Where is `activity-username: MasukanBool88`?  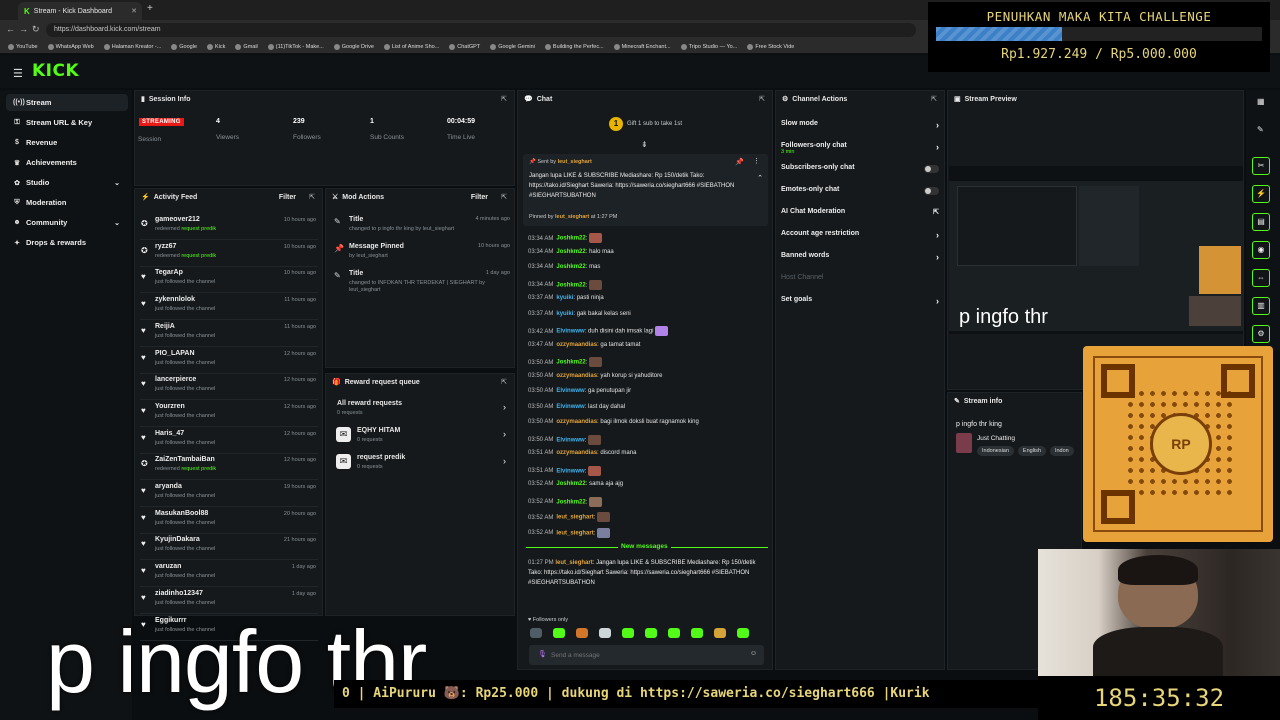
activity-username: MasukanBool88 is located at coordinates (181, 513).